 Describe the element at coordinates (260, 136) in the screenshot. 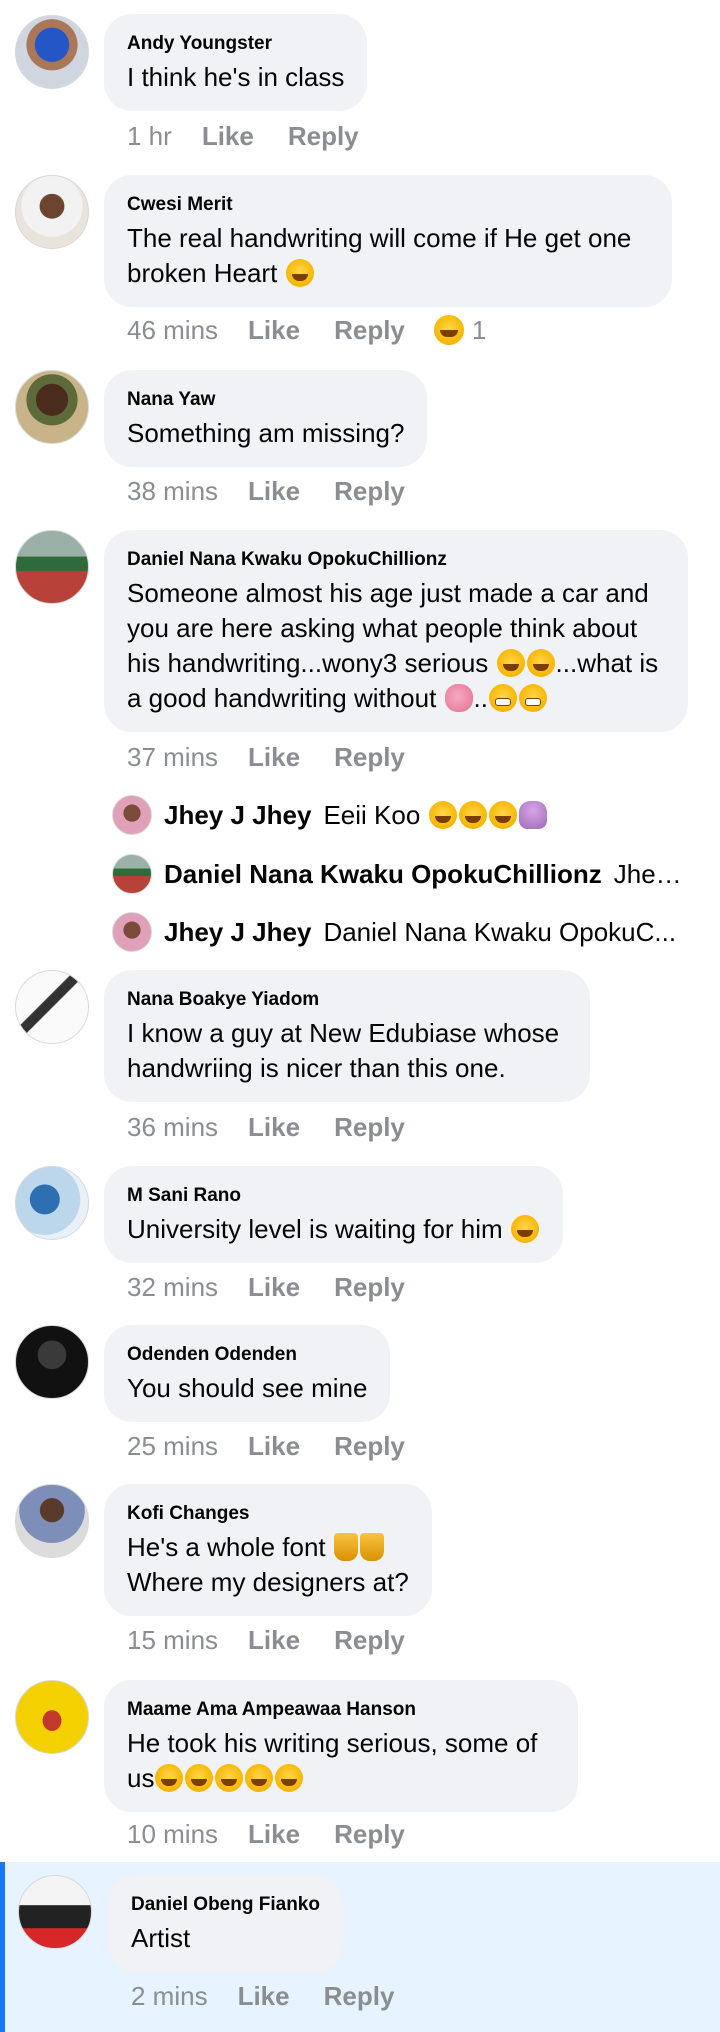

I see `comment-meta: 1 hr Like Reply` at that location.